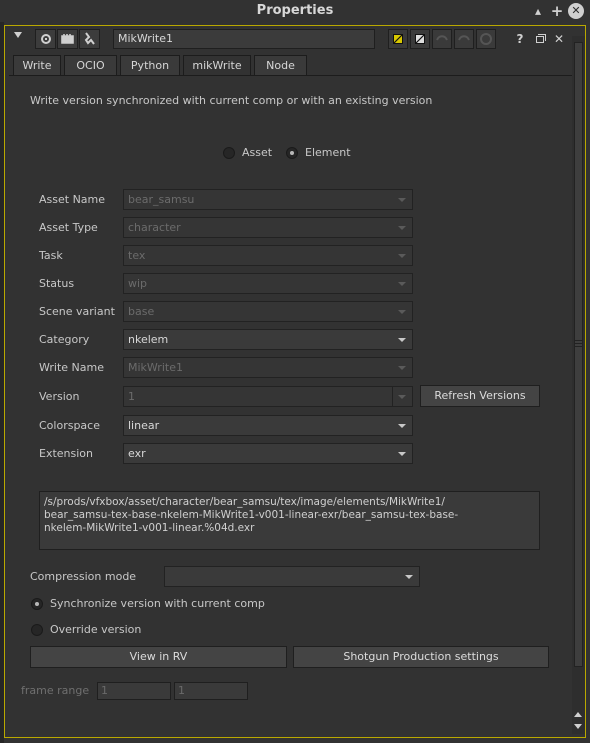 Image resolution: width=590 pixels, height=743 pixels. Describe the element at coordinates (150, 65) in the screenshot. I see `tab-python: Python` at that location.